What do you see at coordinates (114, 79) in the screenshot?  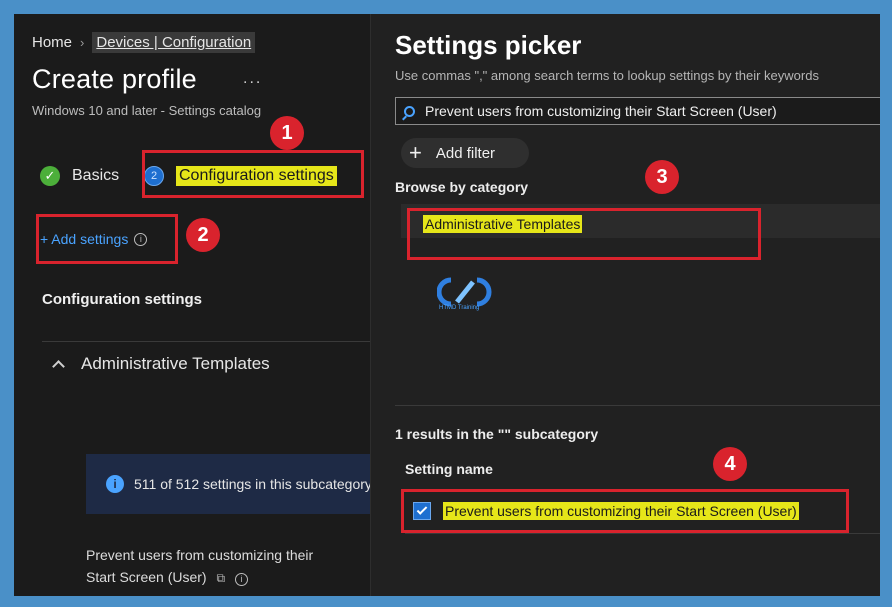 I see `page-title: Create profile` at bounding box center [114, 79].